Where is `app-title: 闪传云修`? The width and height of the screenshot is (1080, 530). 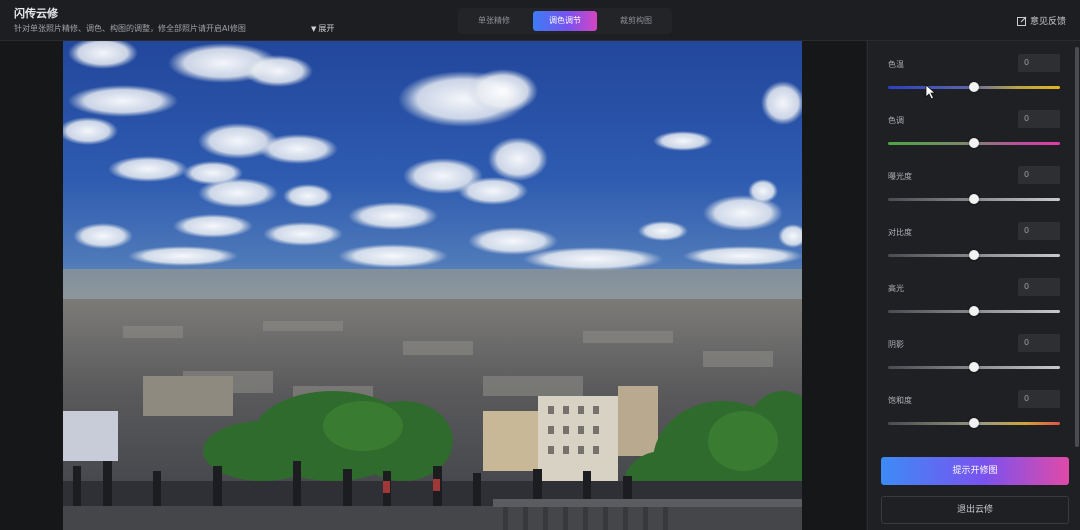 app-title: 闪传云修 is located at coordinates (36, 13).